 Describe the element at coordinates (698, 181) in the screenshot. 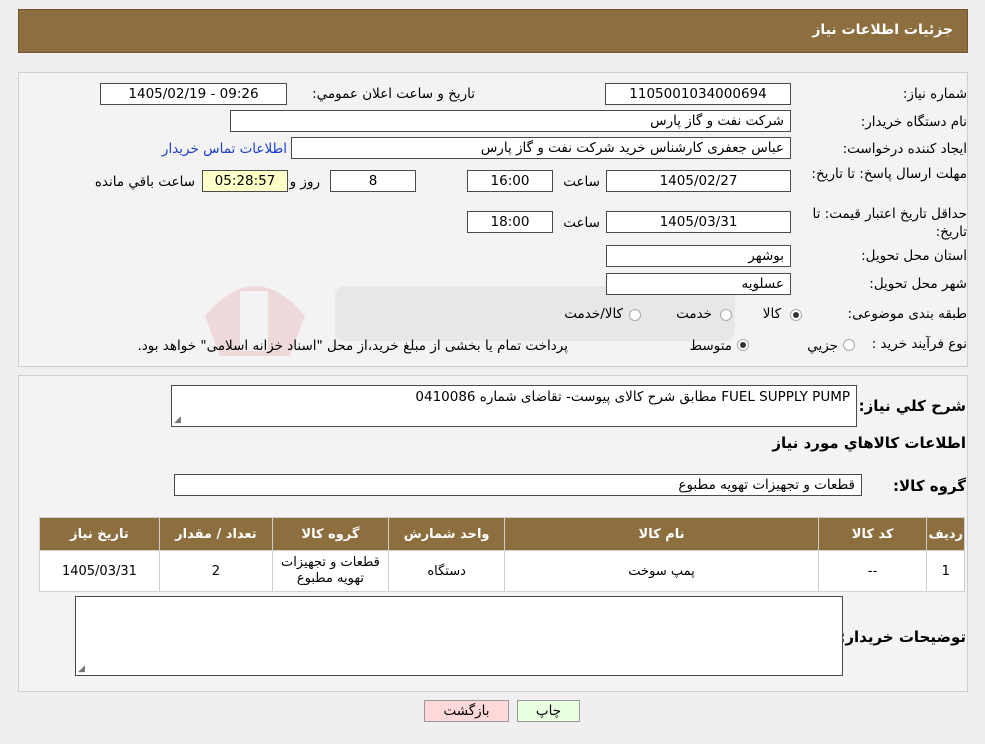

I see `reply-date-field: 1405/02/27` at that location.